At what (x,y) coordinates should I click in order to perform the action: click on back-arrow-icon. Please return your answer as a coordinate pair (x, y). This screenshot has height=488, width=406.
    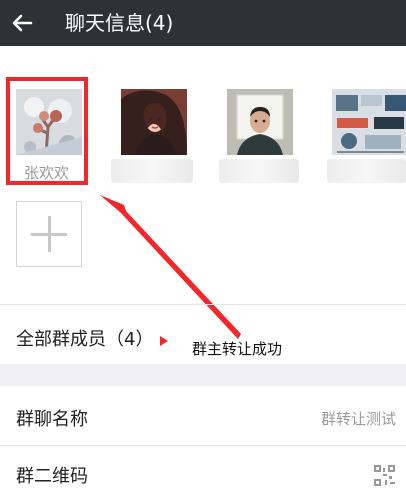
    Looking at the image, I should click on (22, 23).